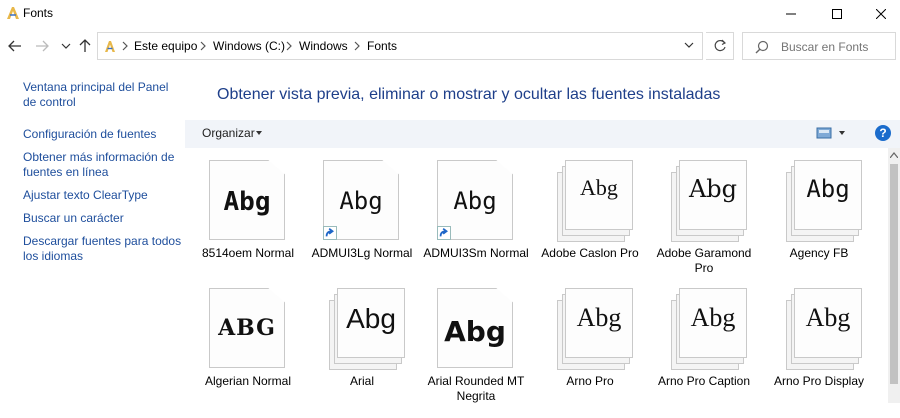 The height and width of the screenshot is (418, 900). I want to click on close-icon, so click(881, 14).